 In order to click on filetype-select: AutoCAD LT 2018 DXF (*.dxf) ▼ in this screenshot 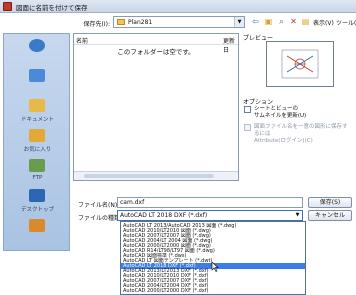, I will do `click(210, 215)`.